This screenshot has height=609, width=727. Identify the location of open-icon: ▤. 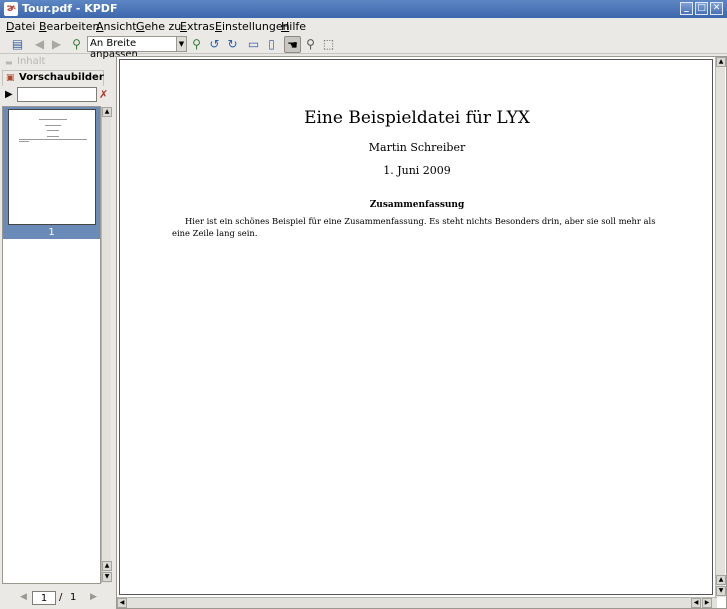
(17, 44).